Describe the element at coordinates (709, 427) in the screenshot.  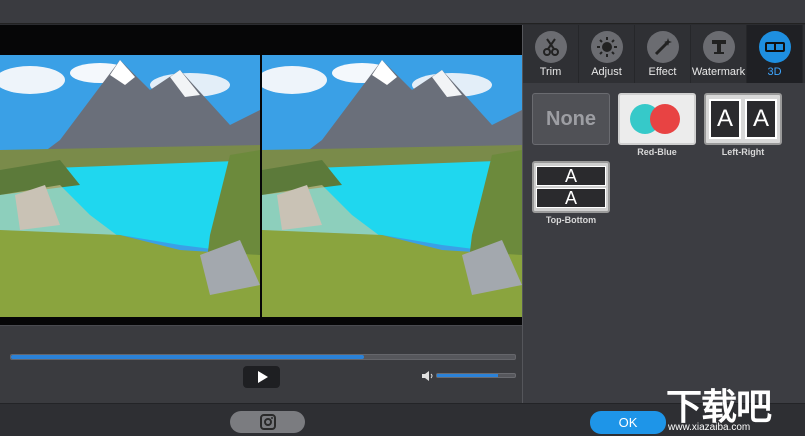
I see `watermark-url: www.xiazaiba.com` at that location.